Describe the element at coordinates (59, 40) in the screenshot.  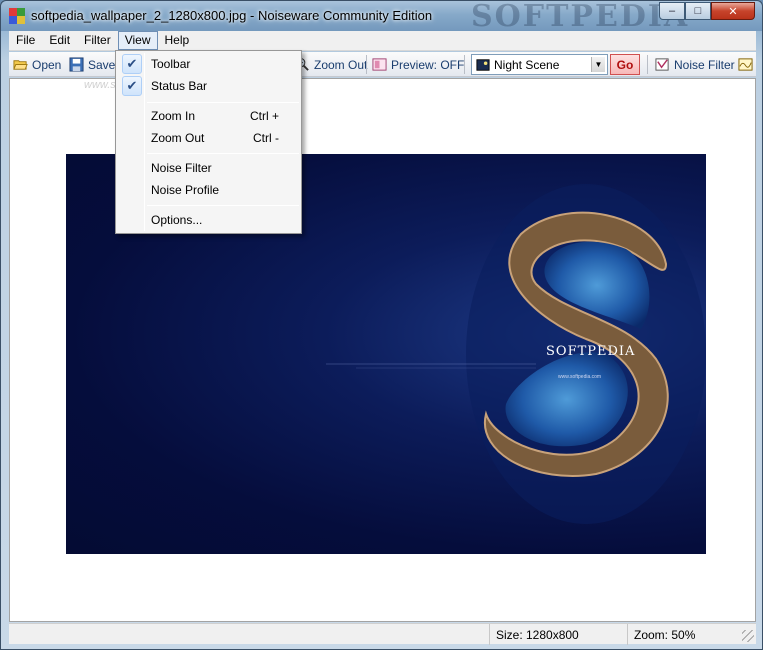
I see `menu-edit: Edit` at that location.